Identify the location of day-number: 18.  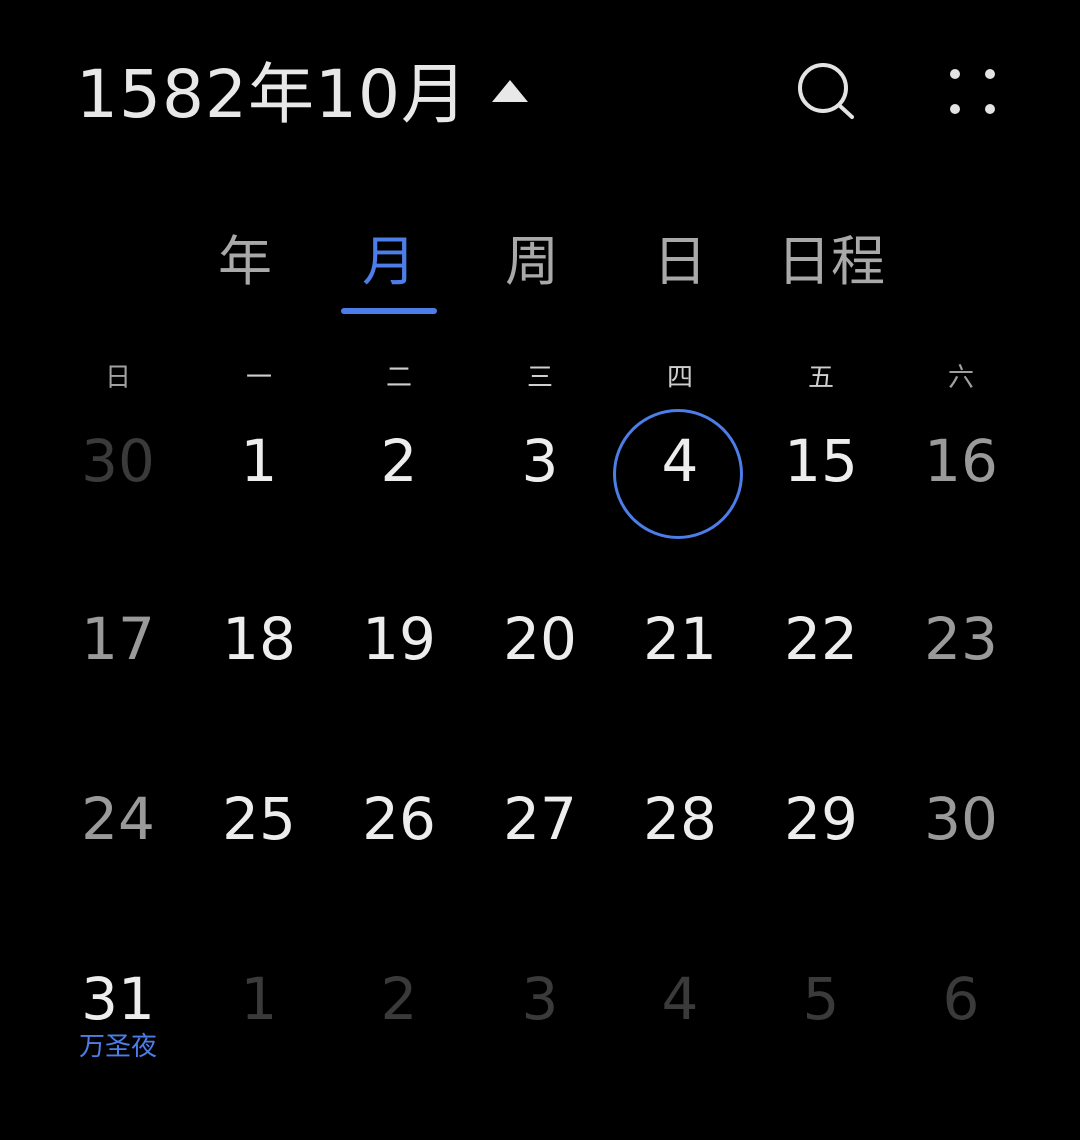
(259, 639).